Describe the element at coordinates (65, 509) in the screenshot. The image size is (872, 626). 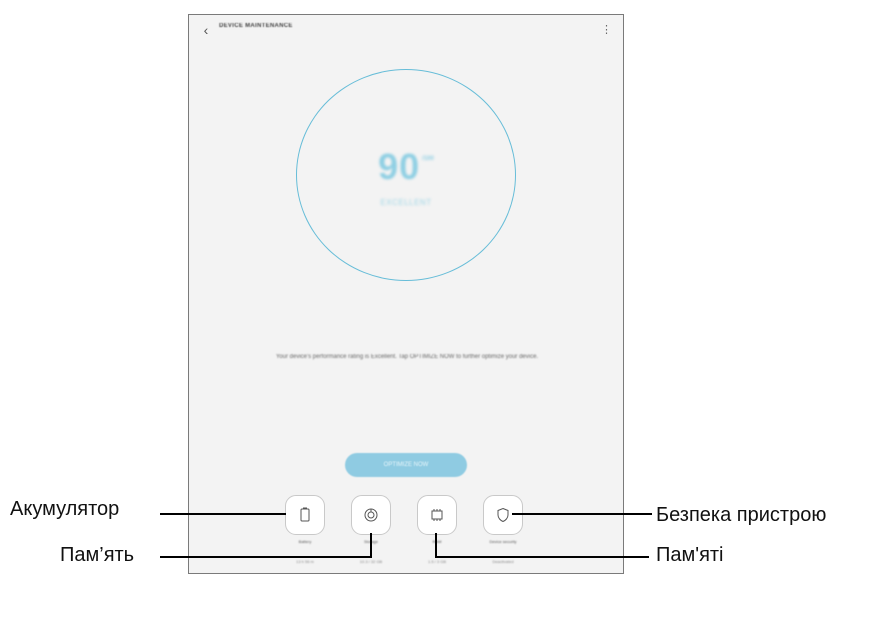
I see `battery-callout: Акумулятор` at that location.